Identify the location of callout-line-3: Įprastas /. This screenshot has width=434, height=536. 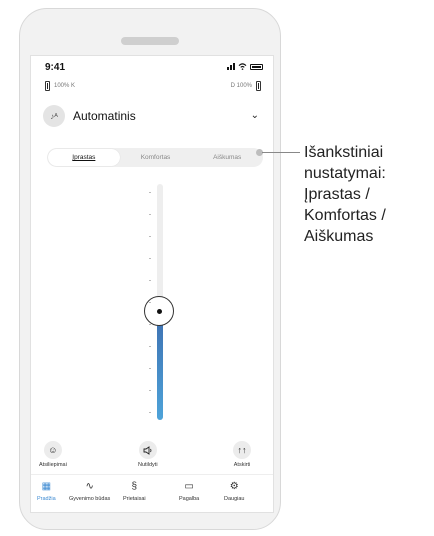
(337, 194).